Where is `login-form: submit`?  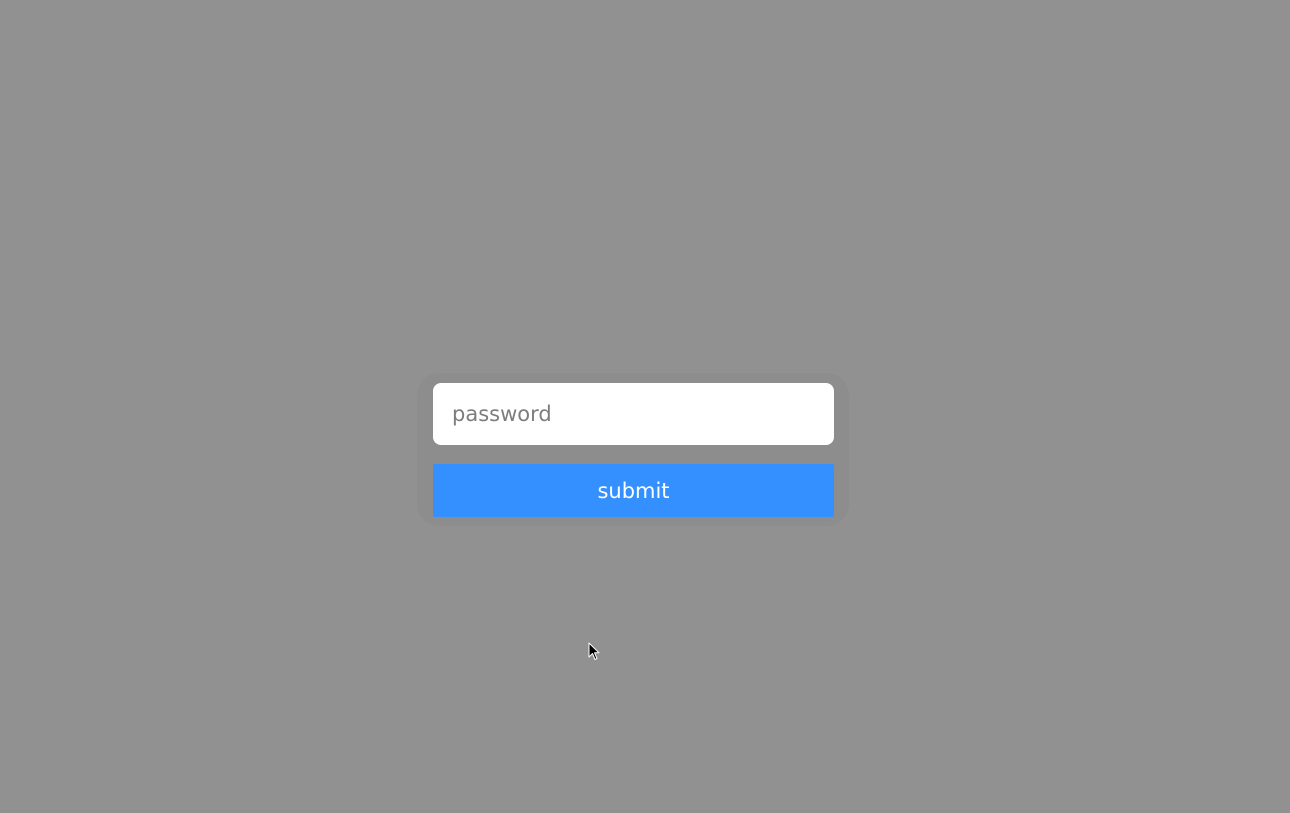 login-form: submit is located at coordinates (633, 449).